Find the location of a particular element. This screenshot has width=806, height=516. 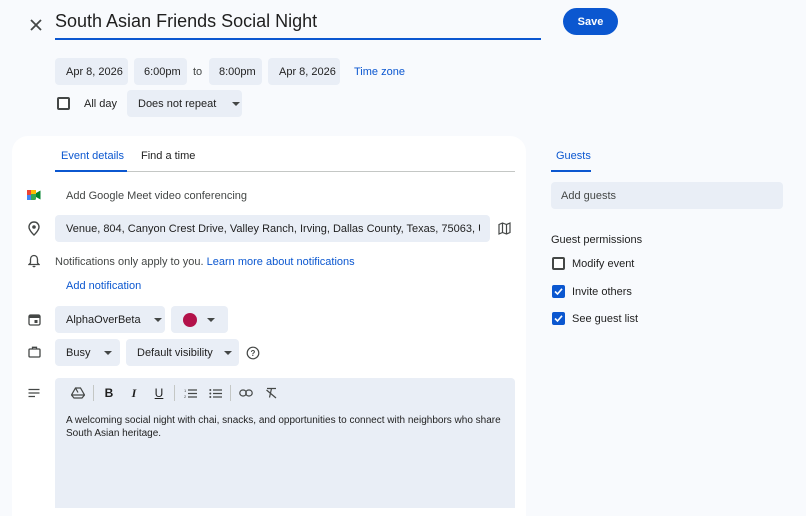

tab-find-a-time: Find a time is located at coordinates (168, 156).